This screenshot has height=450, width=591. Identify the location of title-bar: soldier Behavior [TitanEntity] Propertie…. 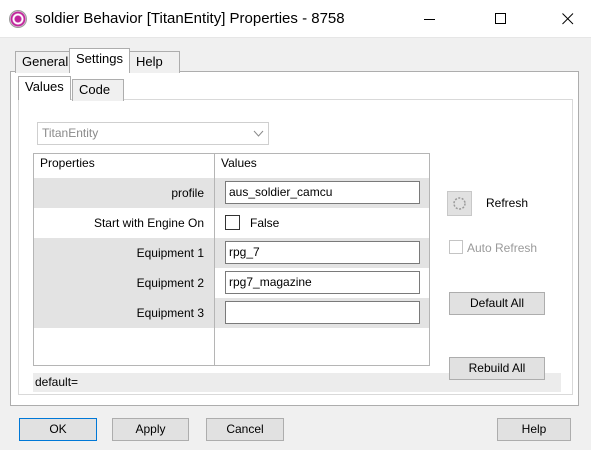
(295, 19).